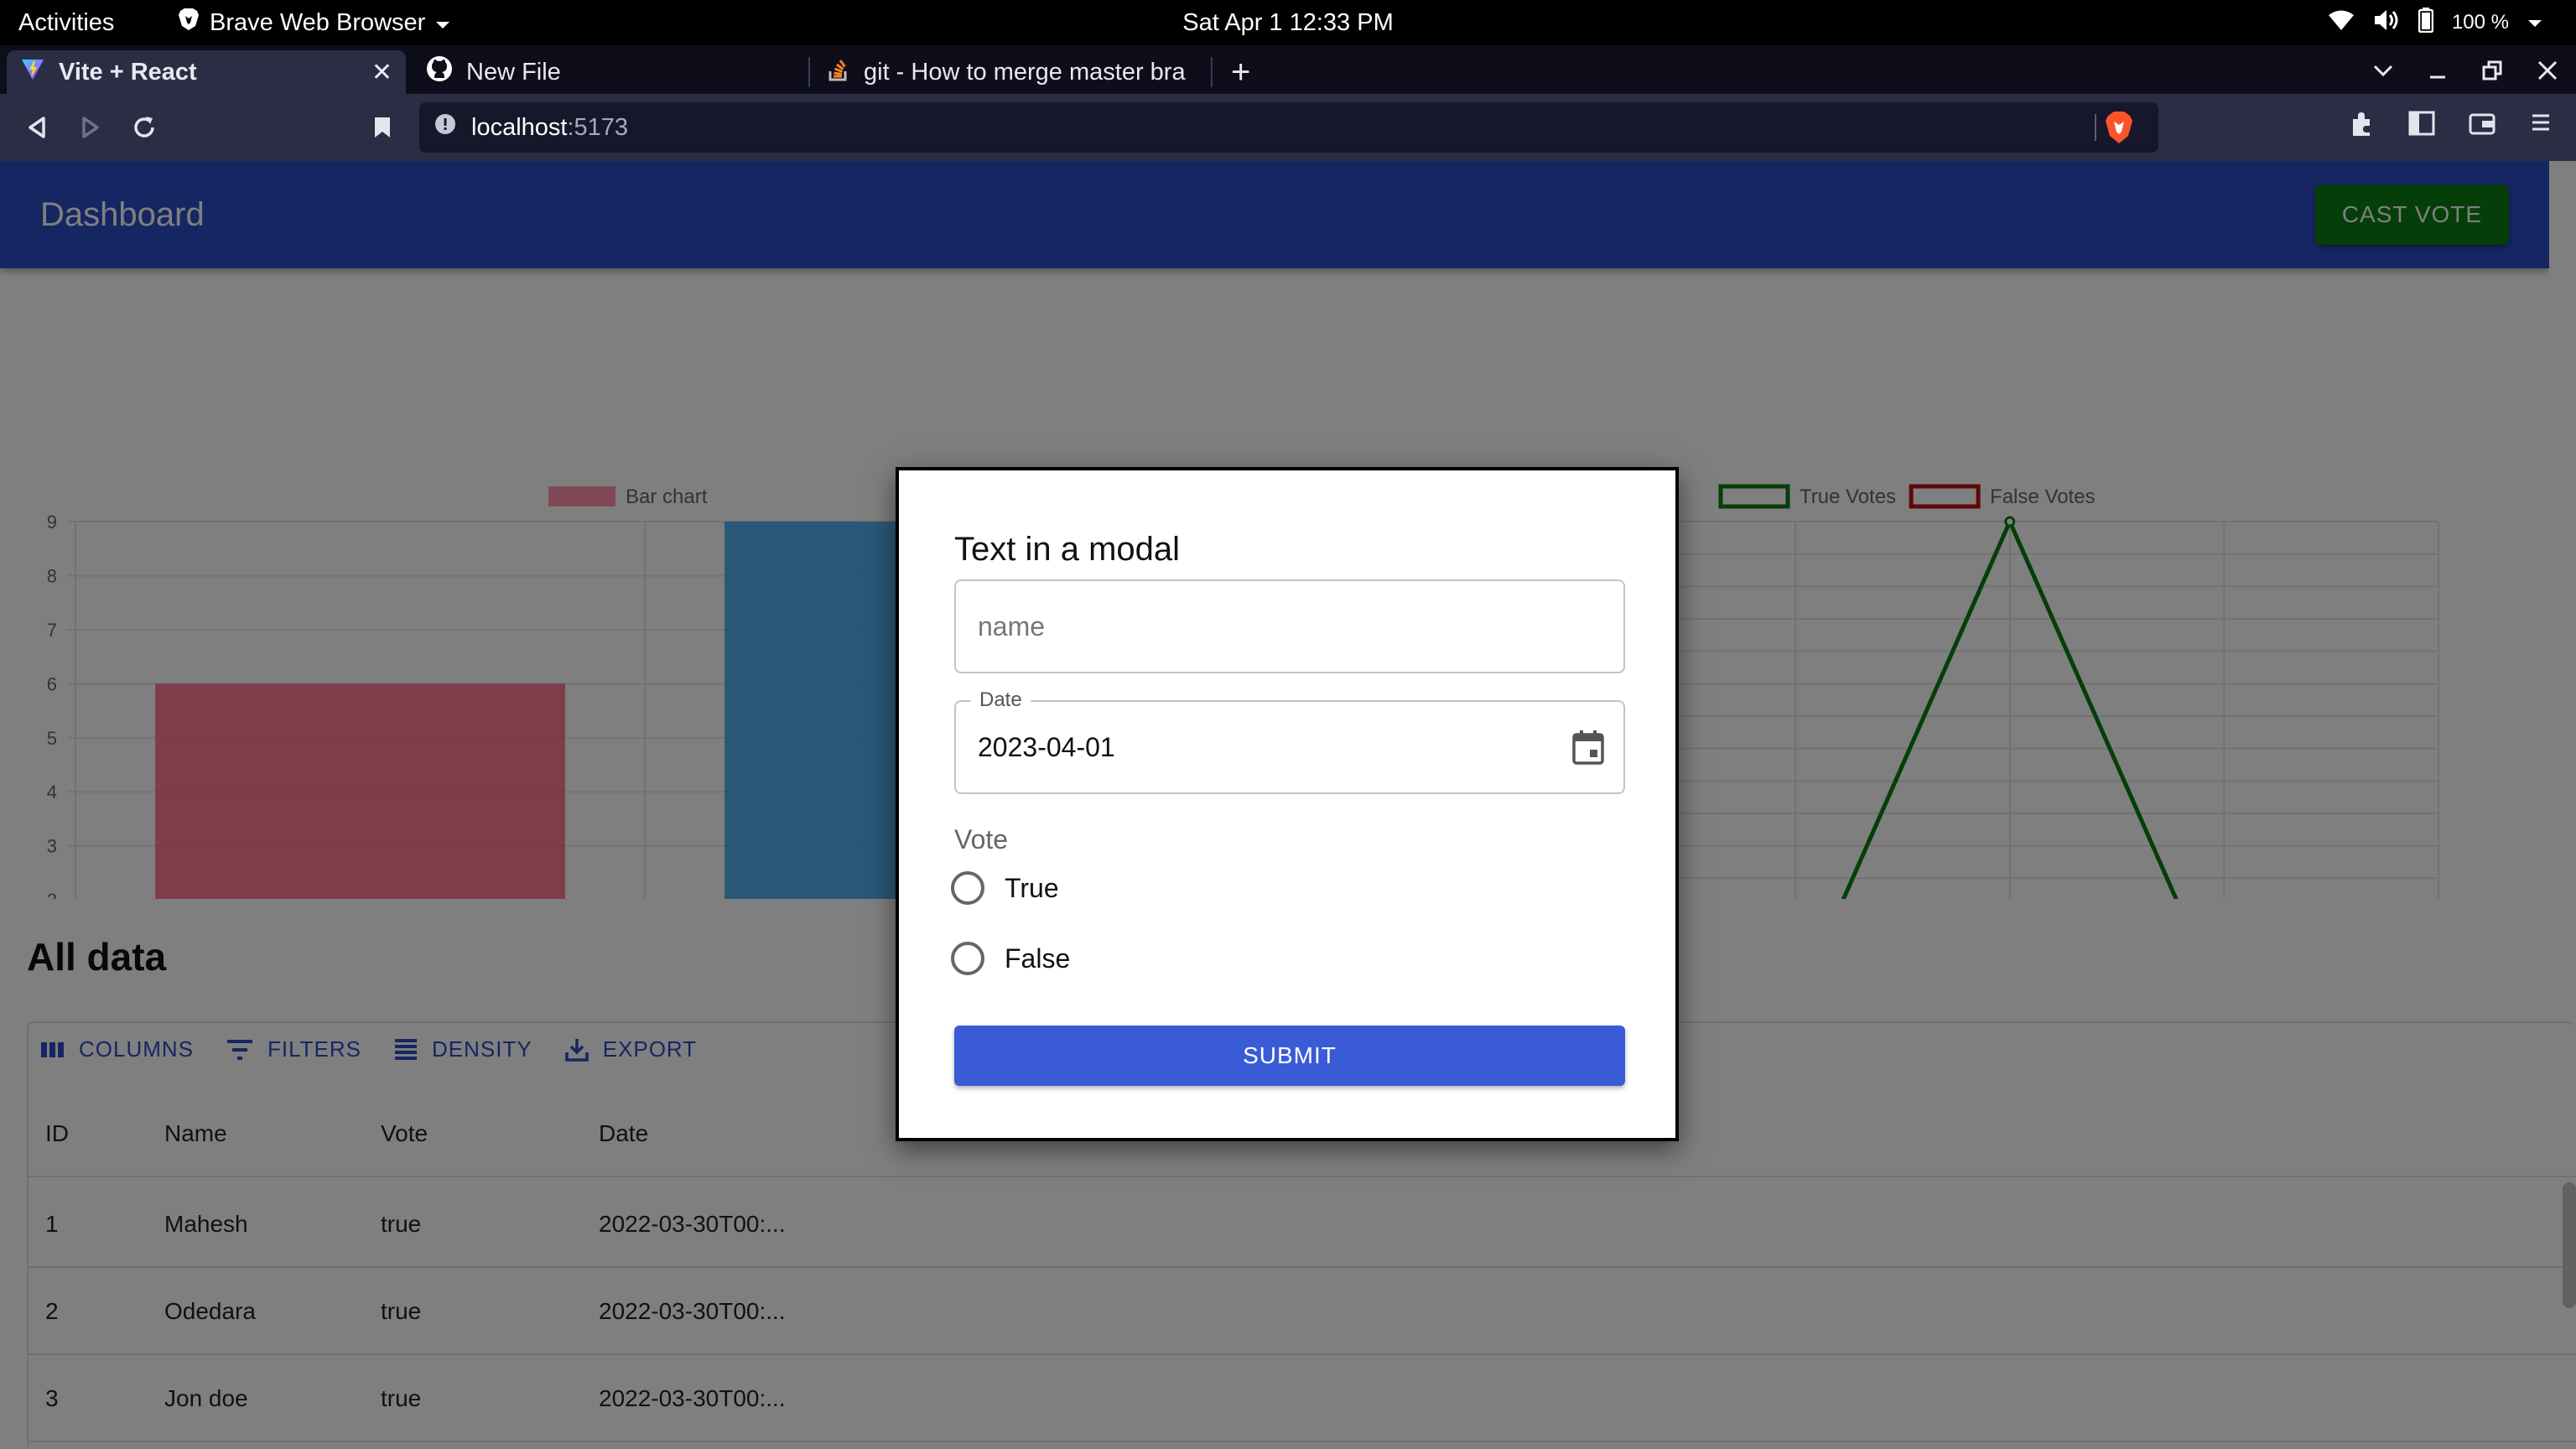  Describe the element at coordinates (2480, 22) in the screenshot. I see `battery-level: 100 %` at that location.